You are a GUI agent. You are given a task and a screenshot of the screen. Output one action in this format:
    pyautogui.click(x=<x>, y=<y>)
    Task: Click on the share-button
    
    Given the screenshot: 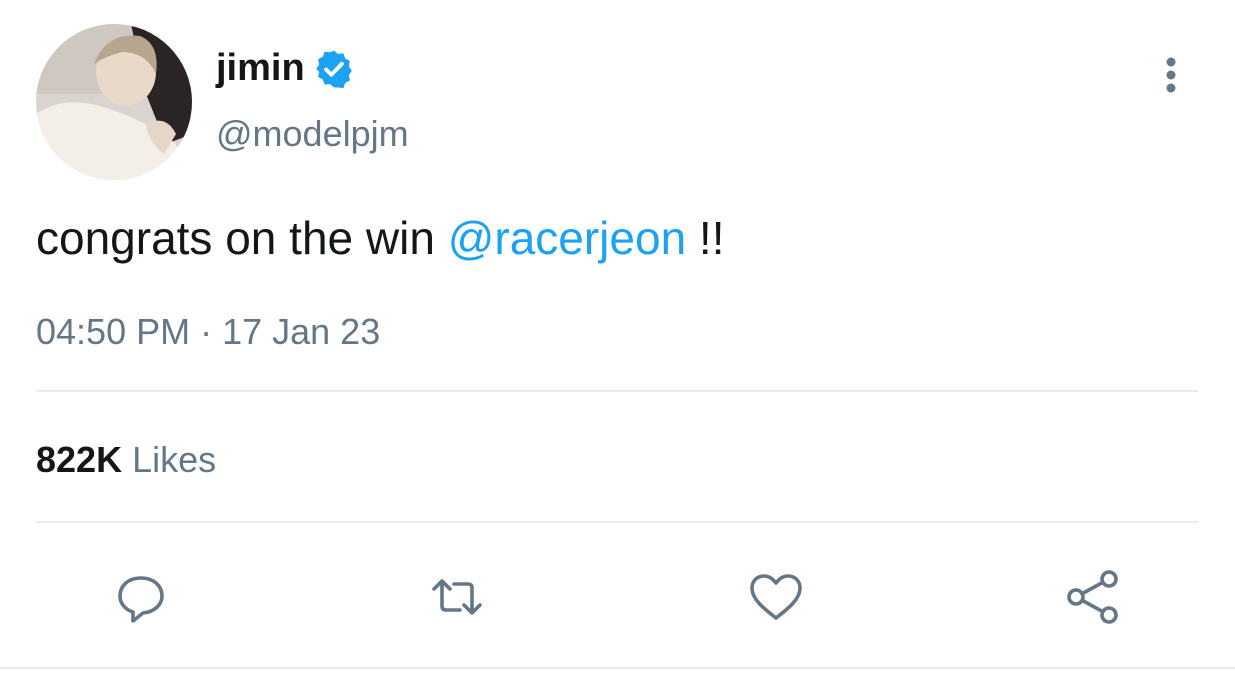 What is the action you would take?
    pyautogui.click(x=1093, y=597)
    